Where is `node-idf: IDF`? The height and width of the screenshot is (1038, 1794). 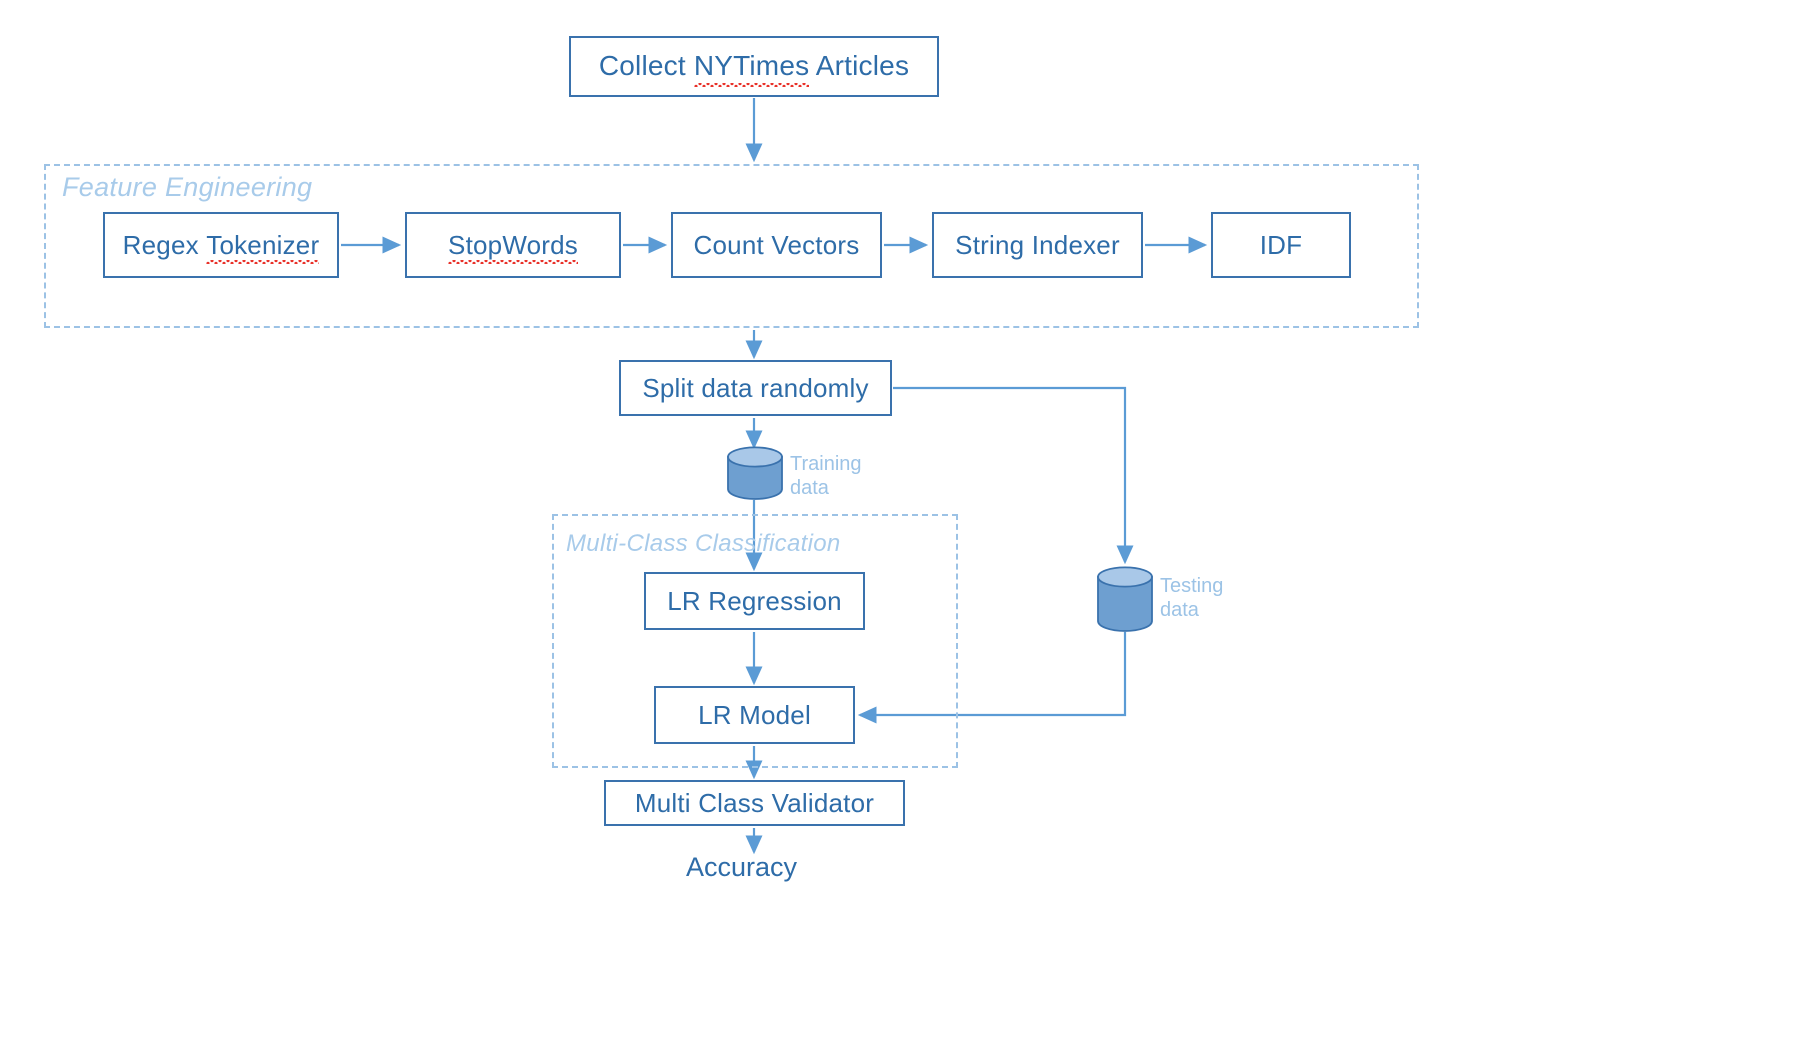 node-idf: IDF is located at coordinates (1281, 245).